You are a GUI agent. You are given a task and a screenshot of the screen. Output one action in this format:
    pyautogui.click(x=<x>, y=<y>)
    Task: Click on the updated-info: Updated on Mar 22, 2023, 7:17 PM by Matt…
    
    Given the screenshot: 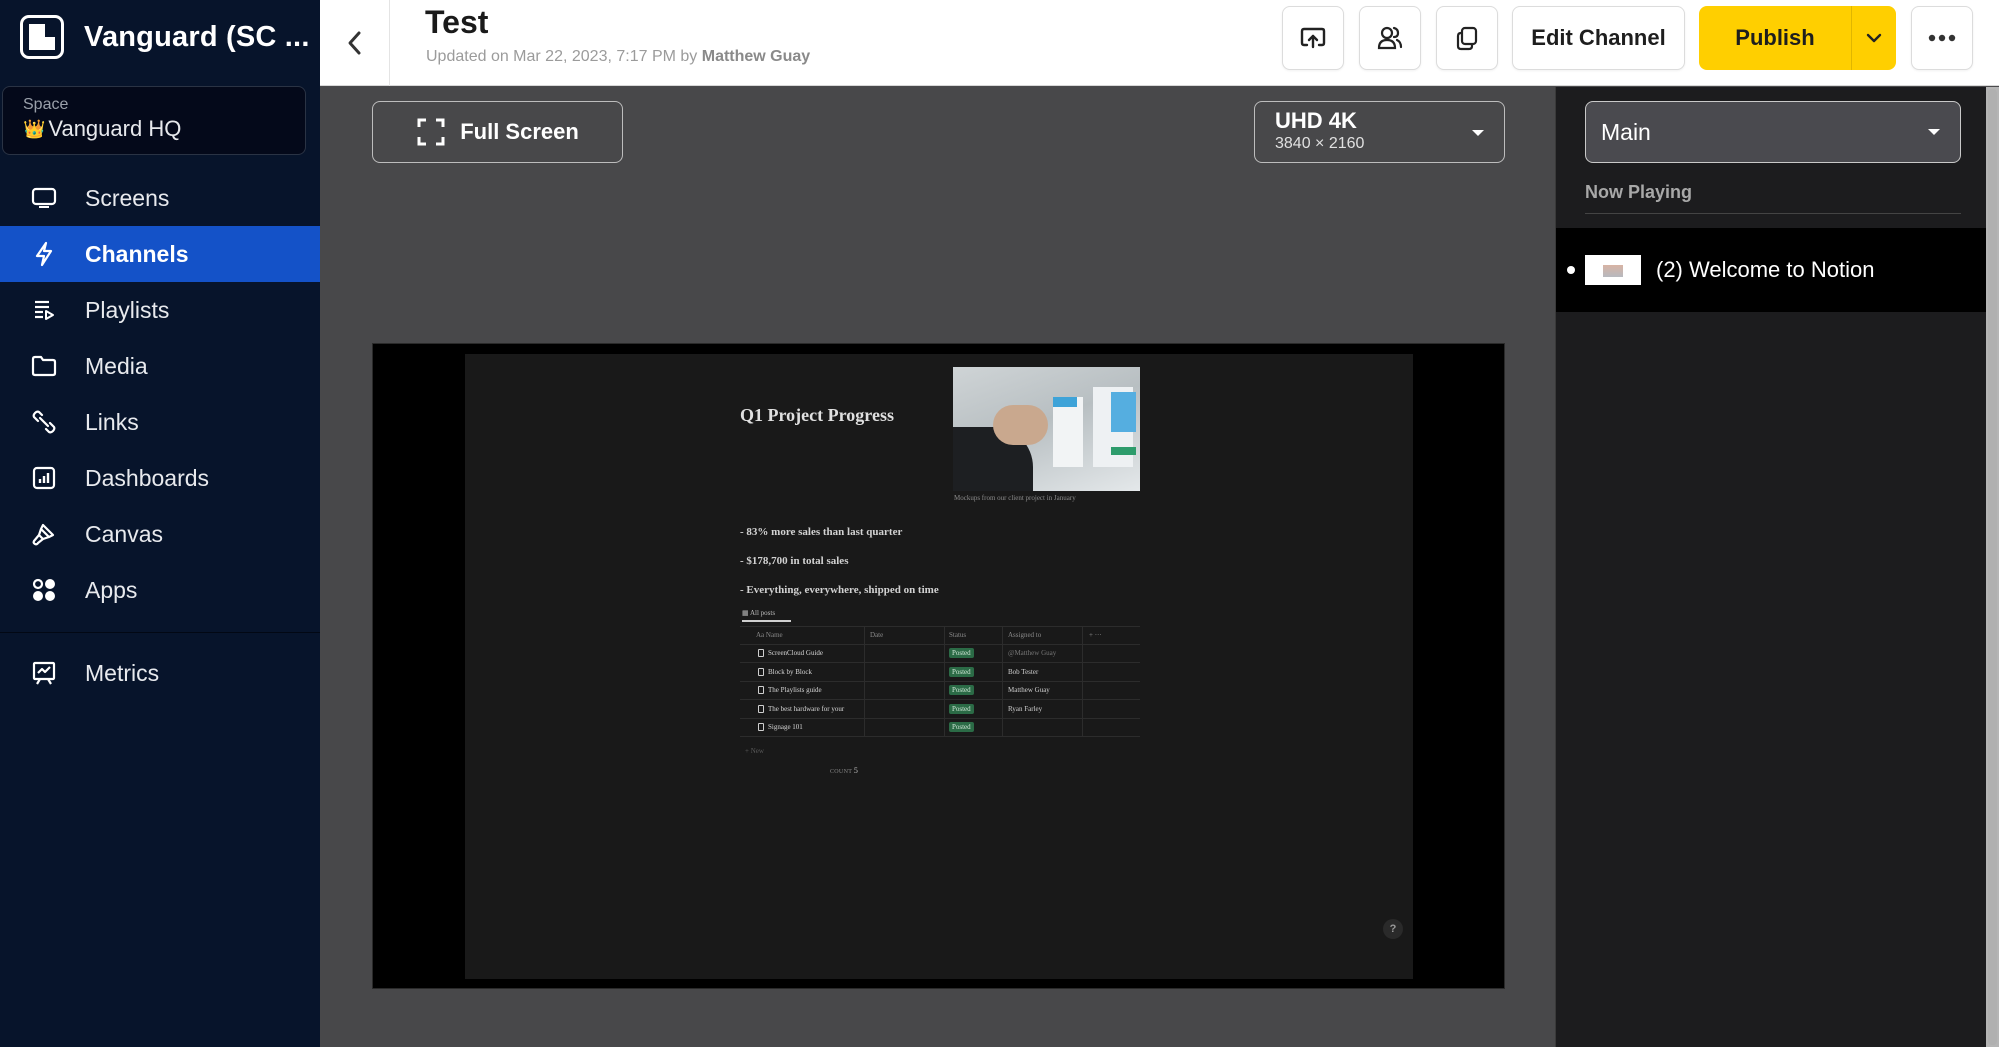 What is the action you would take?
    pyautogui.click(x=618, y=57)
    